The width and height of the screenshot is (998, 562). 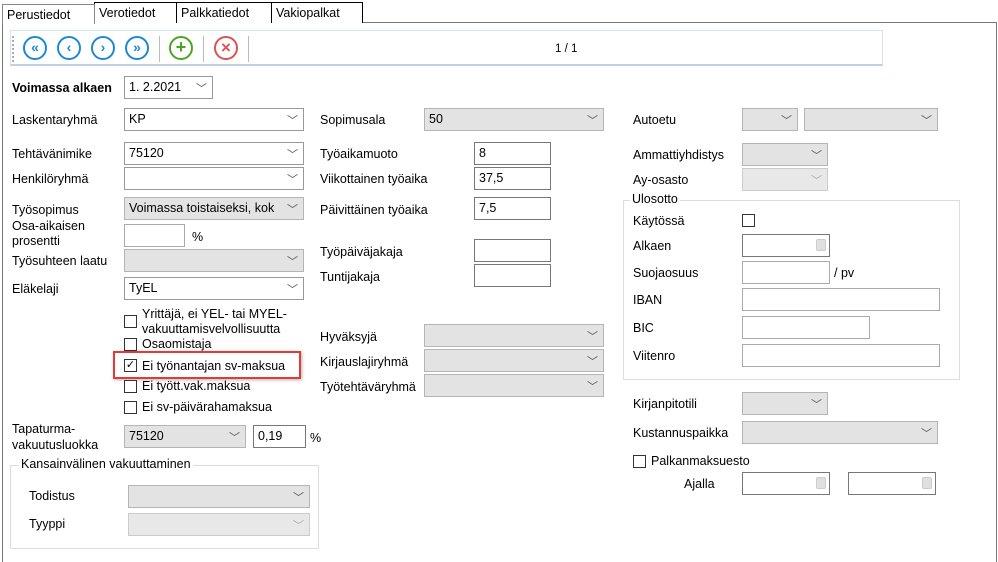 What do you see at coordinates (681, 433) in the screenshot?
I see `kustannuspaikka-label: Kustannuspaikka` at bounding box center [681, 433].